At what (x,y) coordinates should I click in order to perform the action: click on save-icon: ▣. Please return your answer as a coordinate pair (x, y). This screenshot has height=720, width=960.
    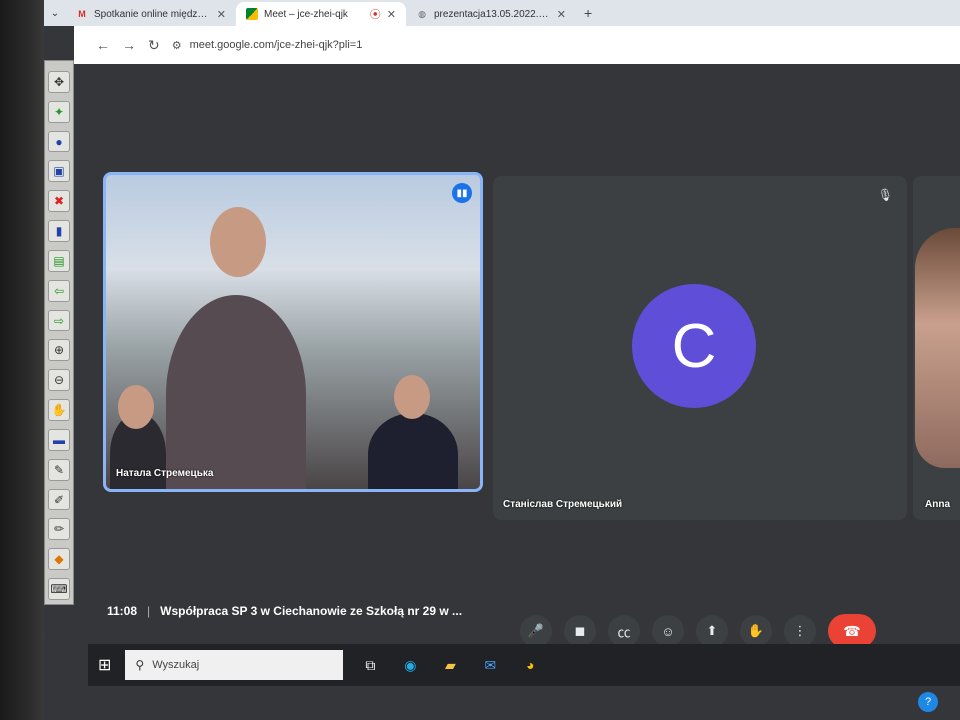
    Looking at the image, I should click on (59, 171).